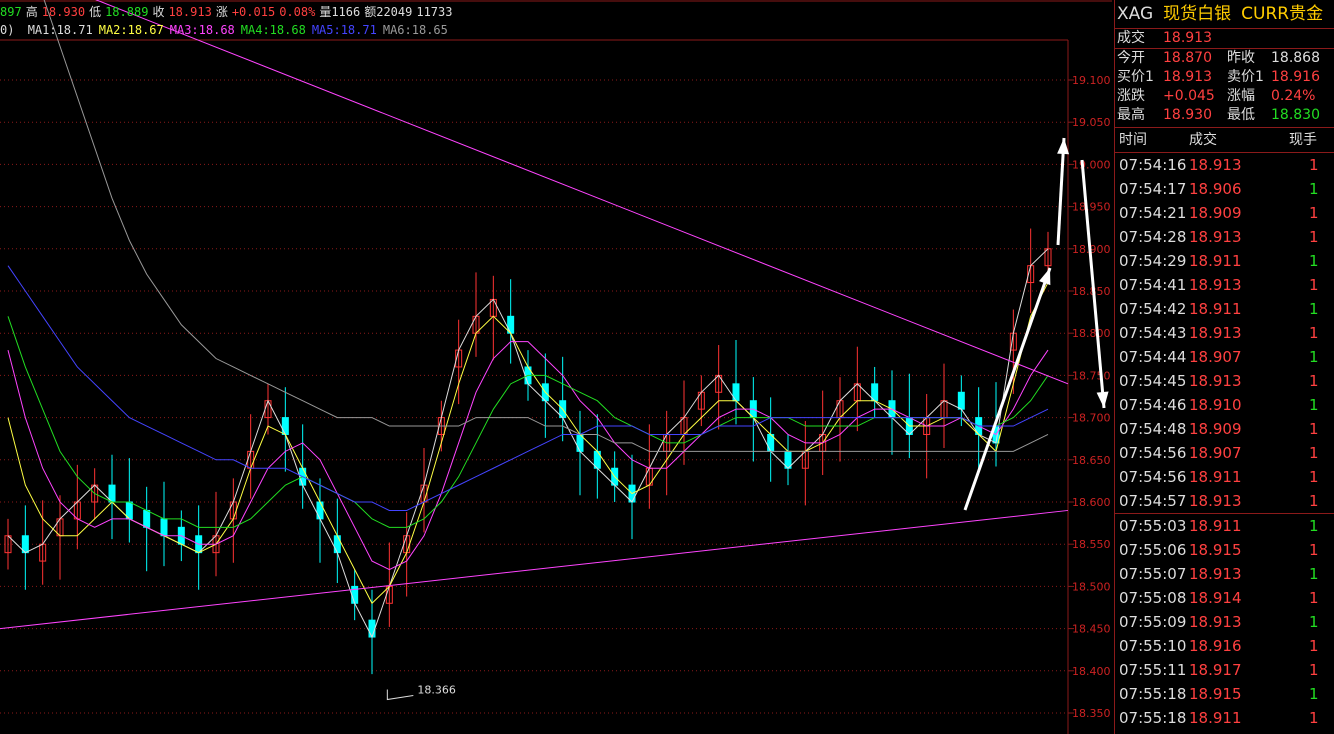 The height and width of the screenshot is (734, 1334). Describe the element at coordinates (95, 12) in the screenshot. I see `summary-item: 低` at that location.